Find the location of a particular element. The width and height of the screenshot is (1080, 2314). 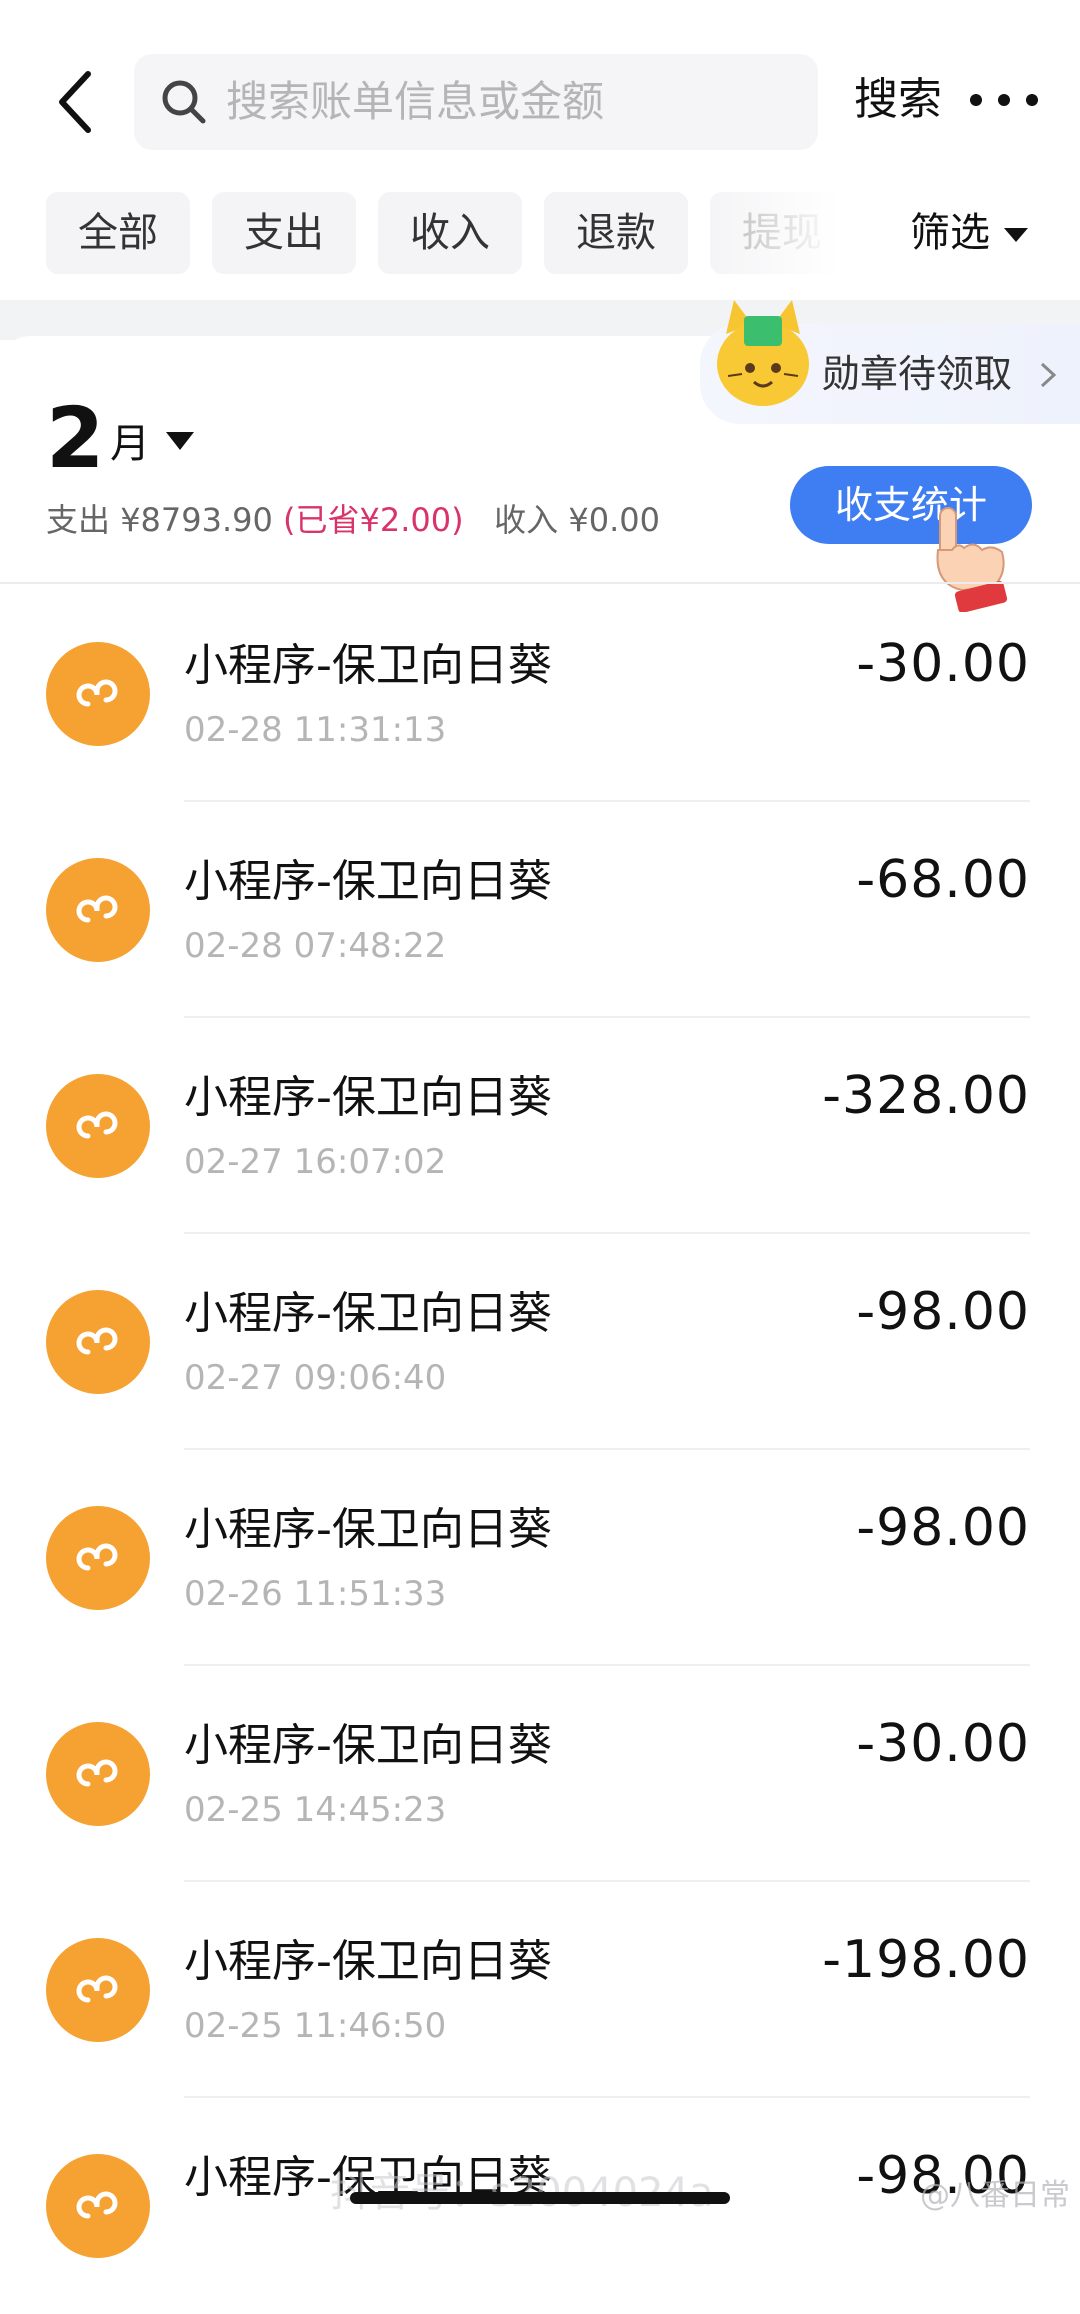

badge-banner: 勋章待领取 is located at coordinates (890, 362).